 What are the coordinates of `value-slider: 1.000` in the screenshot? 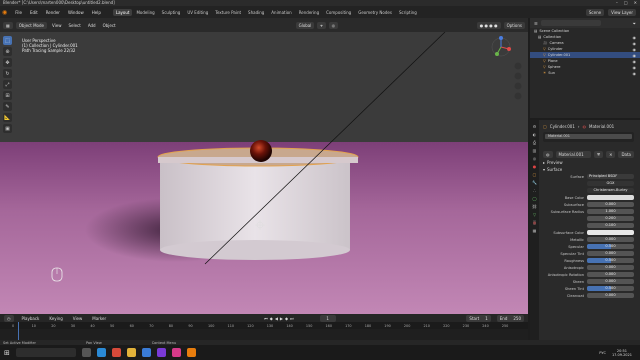 It's located at (610, 211).